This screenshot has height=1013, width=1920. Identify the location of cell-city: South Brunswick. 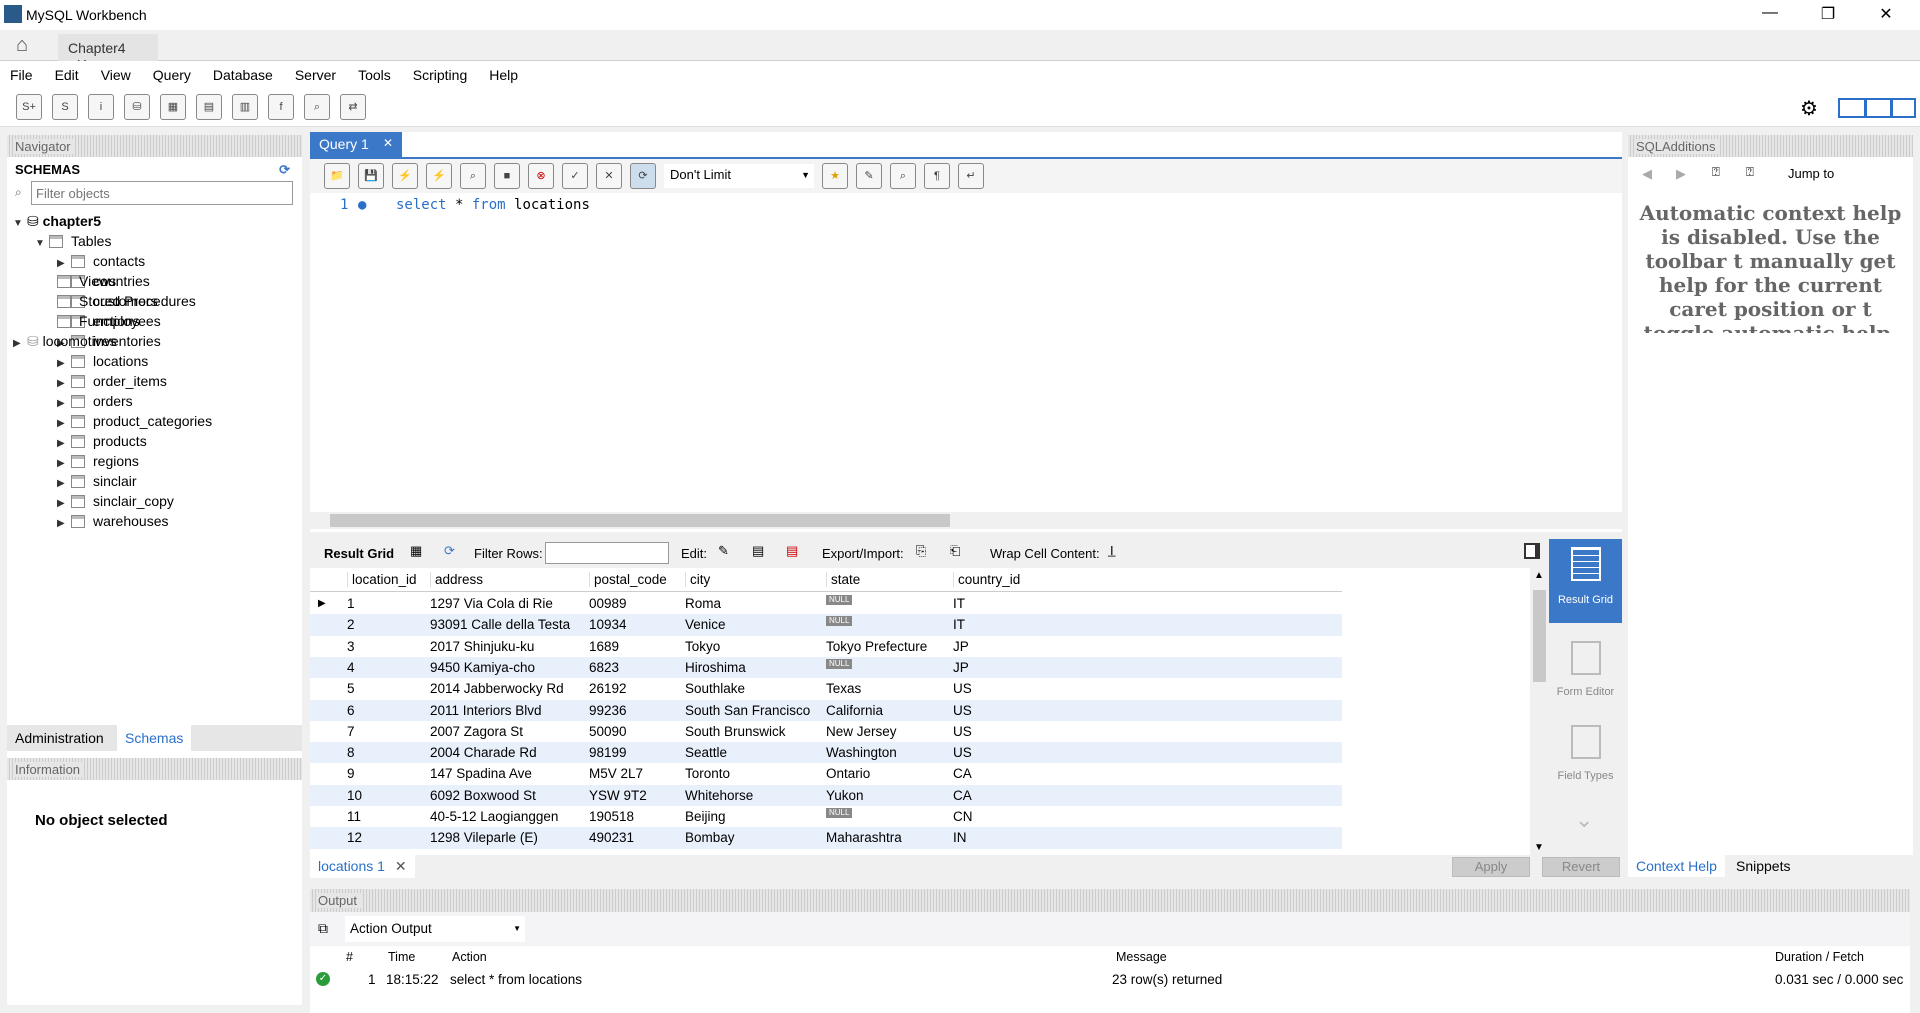
(733, 731).